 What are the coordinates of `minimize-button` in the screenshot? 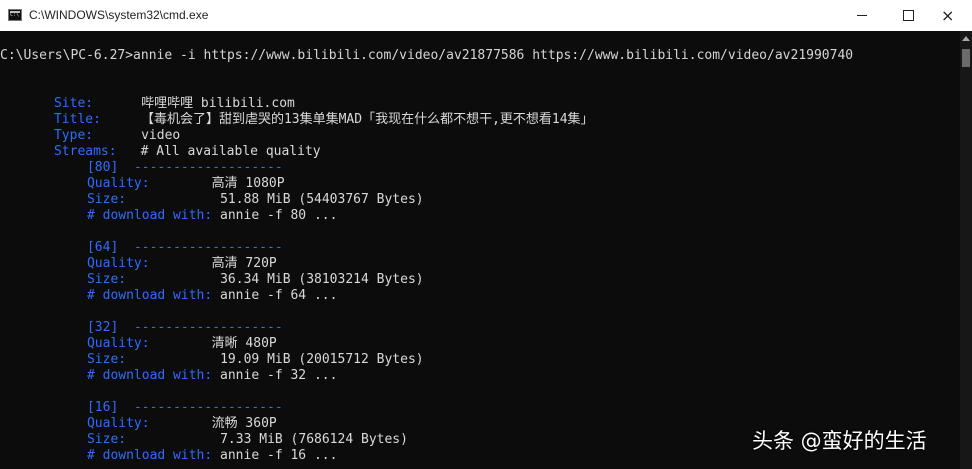 It's located at (862, 15).